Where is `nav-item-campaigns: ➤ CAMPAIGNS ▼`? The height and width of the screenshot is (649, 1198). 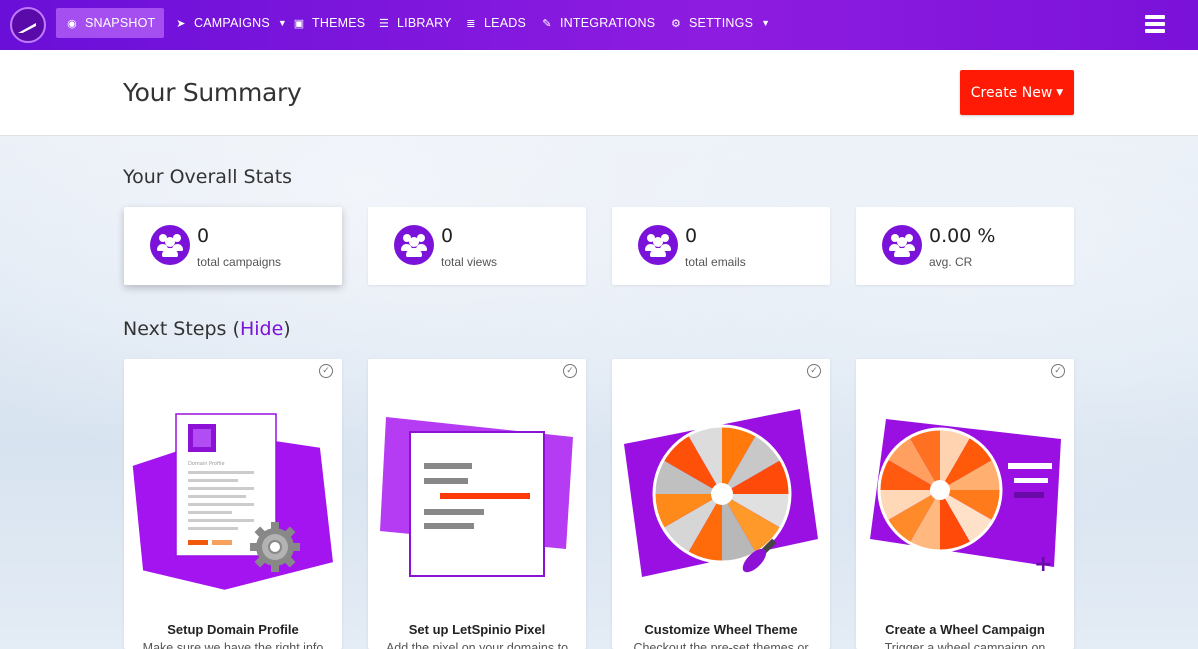 nav-item-campaigns: ➤ CAMPAIGNS ▼ is located at coordinates (230, 23).